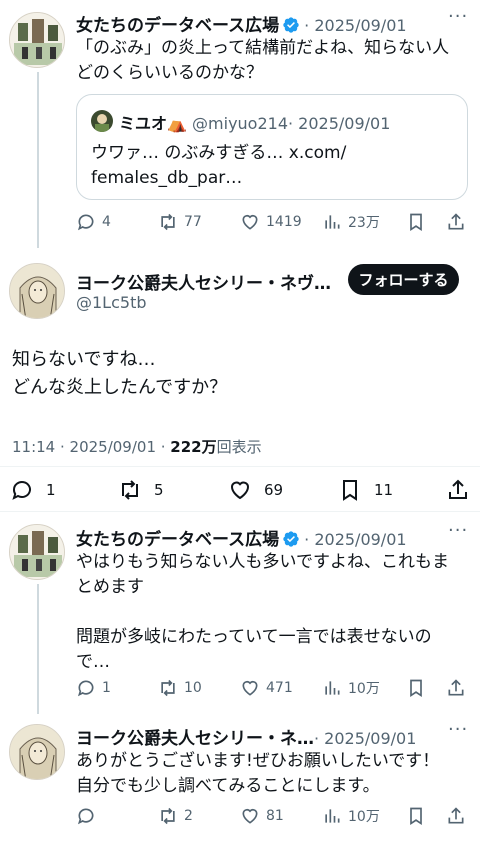 This screenshot has height=845, width=480. Describe the element at coordinates (279, 688) in the screenshot. I see `like-count: 471` at that location.